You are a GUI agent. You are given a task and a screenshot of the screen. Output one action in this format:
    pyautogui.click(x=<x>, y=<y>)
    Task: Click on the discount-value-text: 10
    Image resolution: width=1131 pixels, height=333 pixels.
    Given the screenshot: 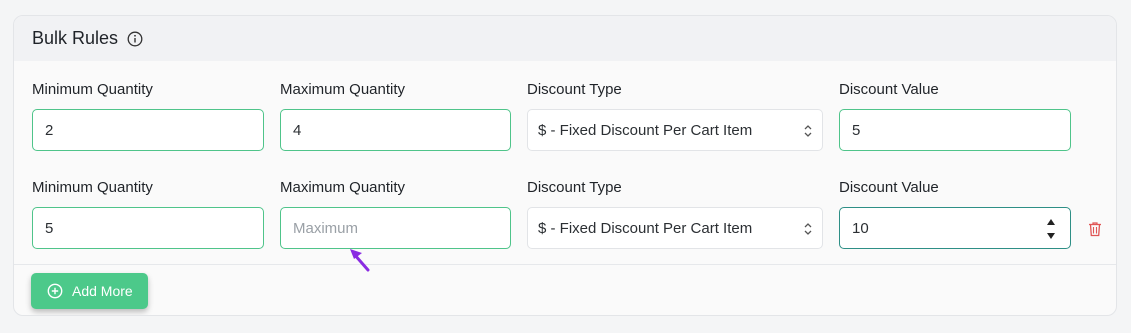 What is the action you would take?
    pyautogui.click(x=860, y=228)
    